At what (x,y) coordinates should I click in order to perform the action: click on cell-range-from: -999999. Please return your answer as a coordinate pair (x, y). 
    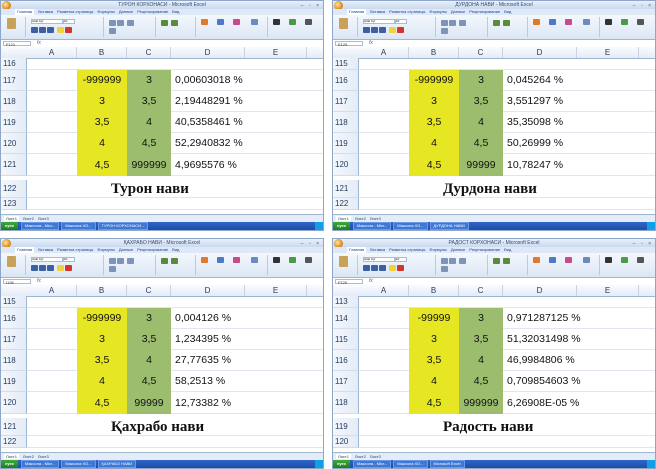
    Looking at the image, I should click on (102, 318).